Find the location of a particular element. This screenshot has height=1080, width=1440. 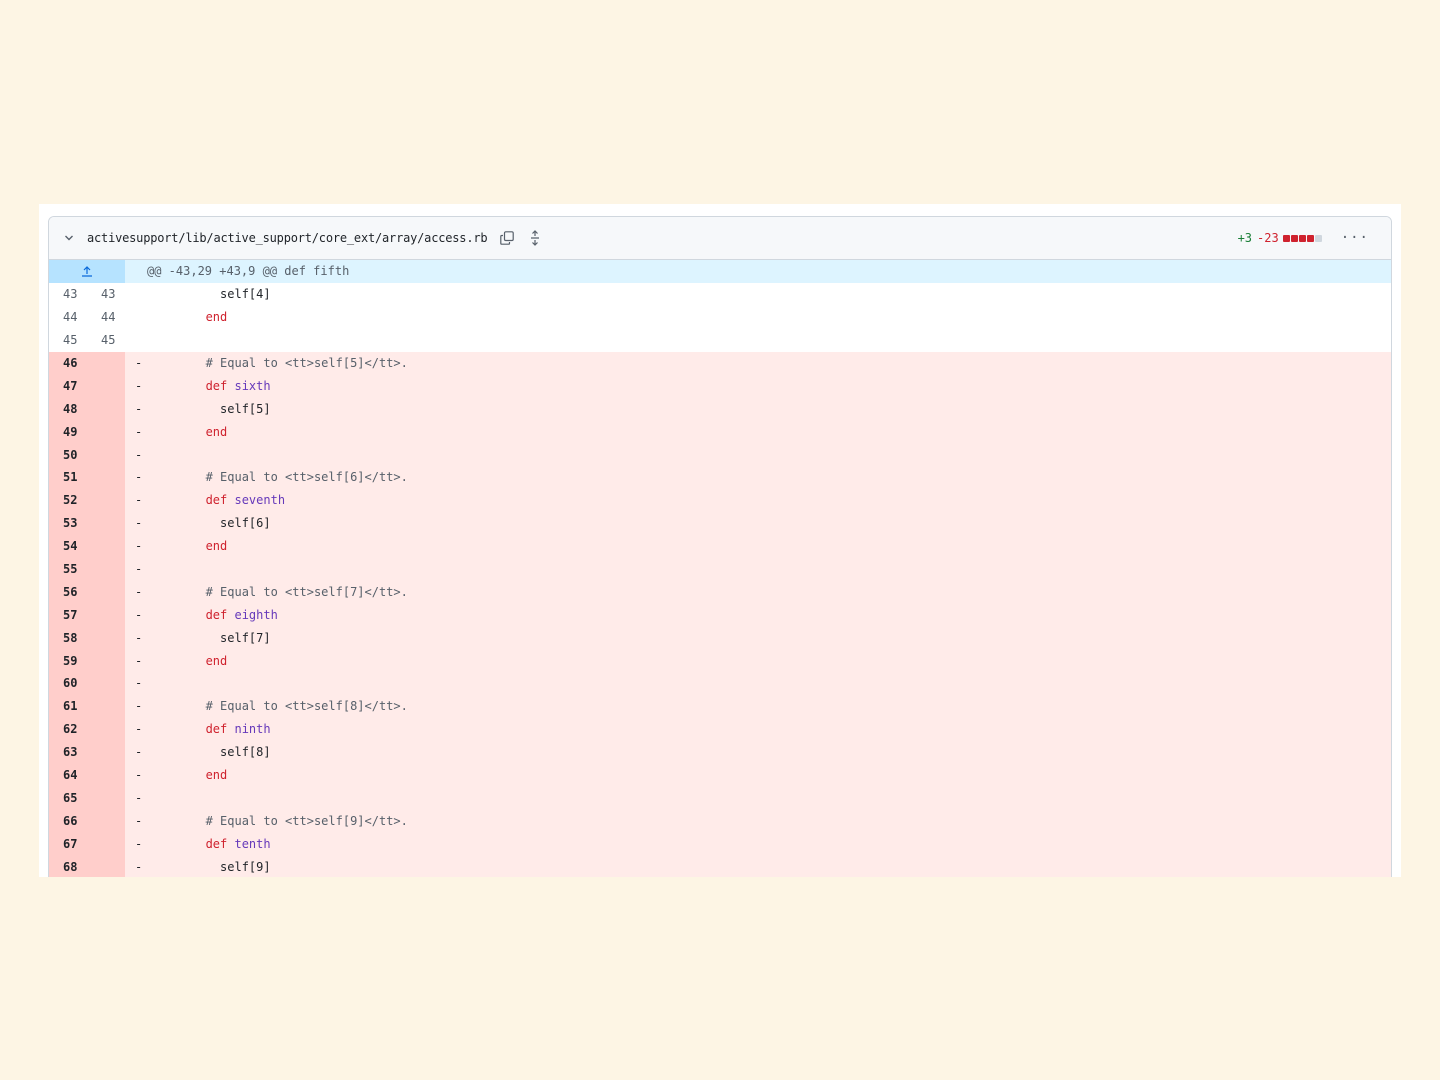

code-token: end is located at coordinates (216, 317).